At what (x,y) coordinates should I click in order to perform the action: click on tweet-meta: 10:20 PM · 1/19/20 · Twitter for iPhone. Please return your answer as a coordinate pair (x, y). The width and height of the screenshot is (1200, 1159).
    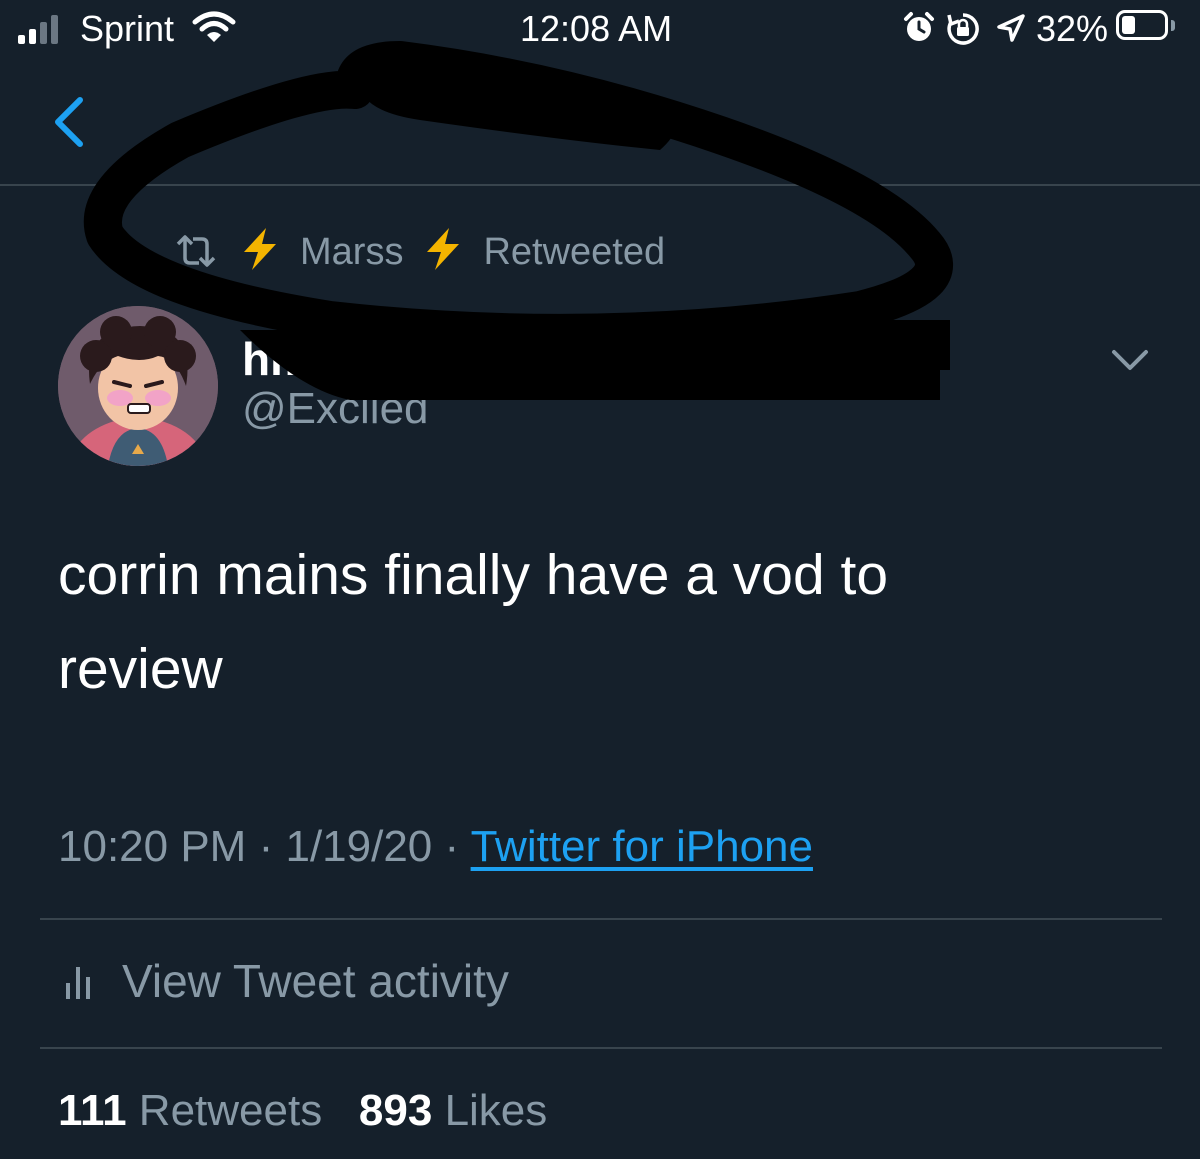
    Looking at the image, I should click on (435, 847).